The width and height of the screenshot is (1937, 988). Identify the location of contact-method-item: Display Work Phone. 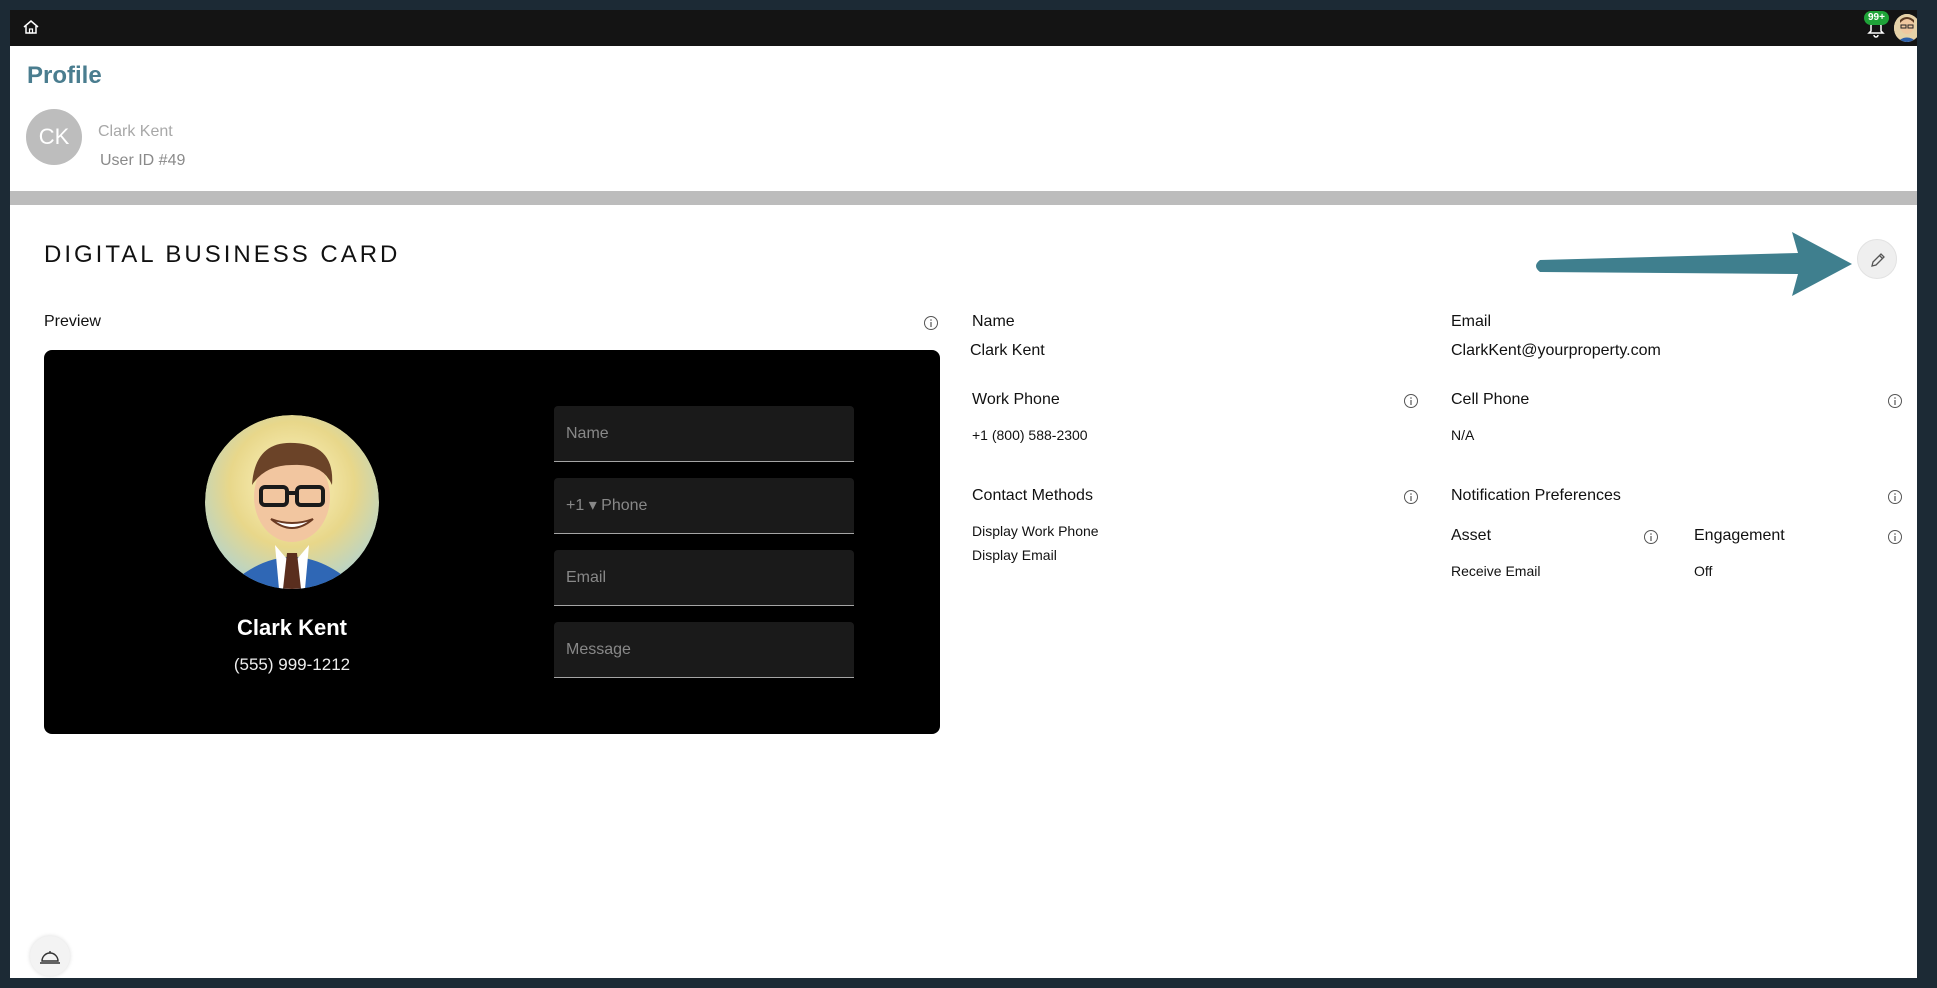
(1035, 531).